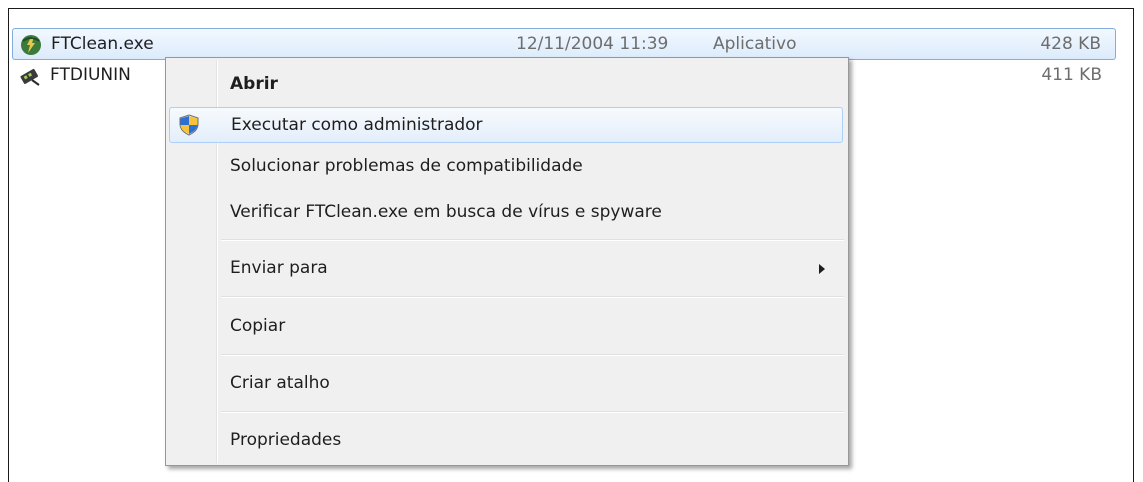  What do you see at coordinates (189, 125) in the screenshot?
I see `uac-shield-icon` at bounding box center [189, 125].